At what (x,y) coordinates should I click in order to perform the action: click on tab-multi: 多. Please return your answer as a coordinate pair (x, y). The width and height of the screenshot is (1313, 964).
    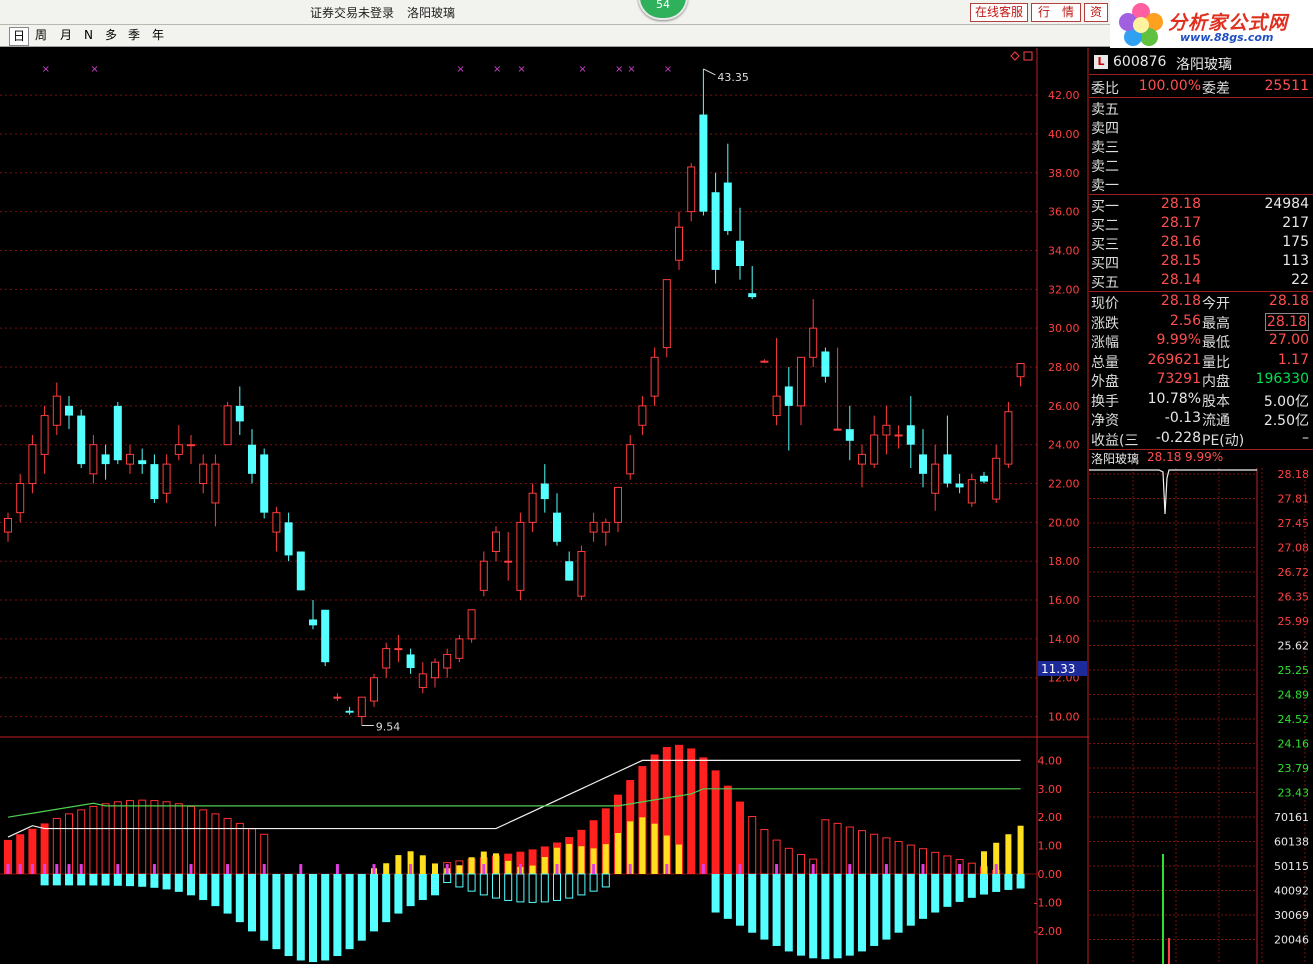
    Looking at the image, I should click on (111, 35).